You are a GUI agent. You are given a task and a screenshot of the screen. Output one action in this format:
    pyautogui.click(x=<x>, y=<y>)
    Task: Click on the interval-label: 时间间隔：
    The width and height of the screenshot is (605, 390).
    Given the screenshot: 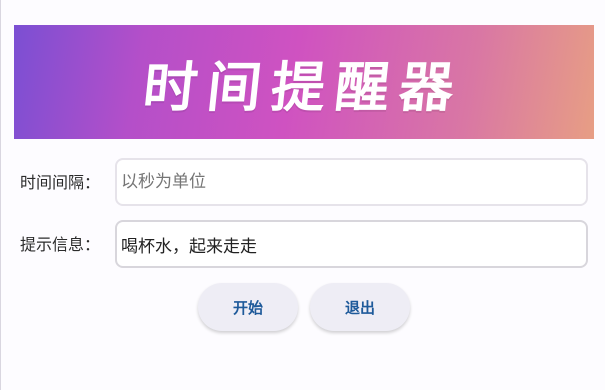 What is the action you would take?
    pyautogui.click(x=60, y=182)
    